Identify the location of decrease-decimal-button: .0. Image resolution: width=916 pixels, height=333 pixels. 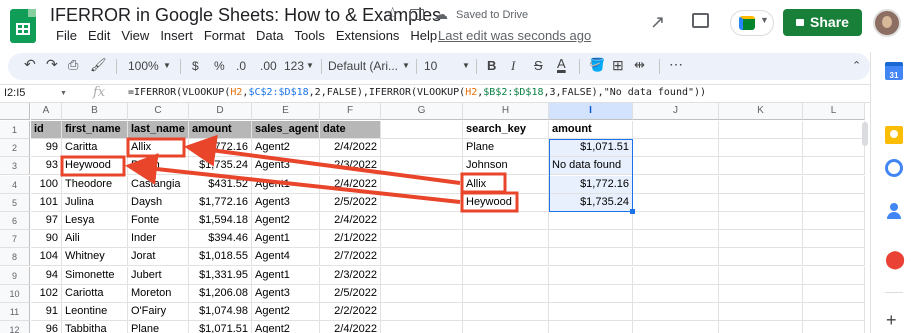
(241, 66).